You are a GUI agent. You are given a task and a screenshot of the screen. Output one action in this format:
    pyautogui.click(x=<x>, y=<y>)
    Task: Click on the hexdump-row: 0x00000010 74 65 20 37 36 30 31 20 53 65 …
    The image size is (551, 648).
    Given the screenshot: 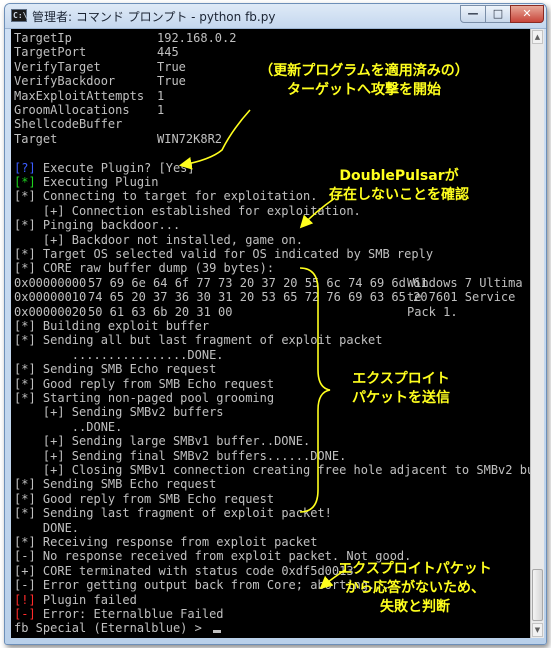 What is the action you would take?
    pyautogui.click(x=270, y=297)
    